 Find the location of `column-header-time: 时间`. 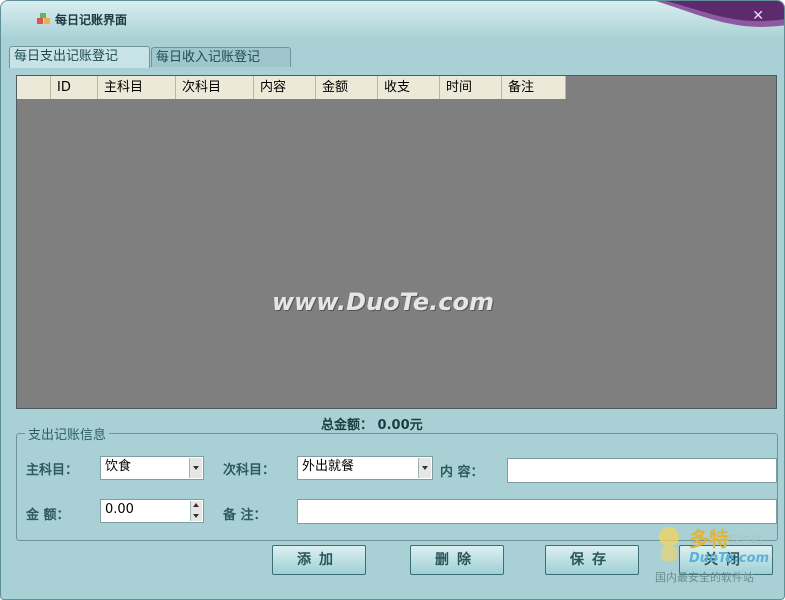

column-header-time: 时间 is located at coordinates (471, 87).